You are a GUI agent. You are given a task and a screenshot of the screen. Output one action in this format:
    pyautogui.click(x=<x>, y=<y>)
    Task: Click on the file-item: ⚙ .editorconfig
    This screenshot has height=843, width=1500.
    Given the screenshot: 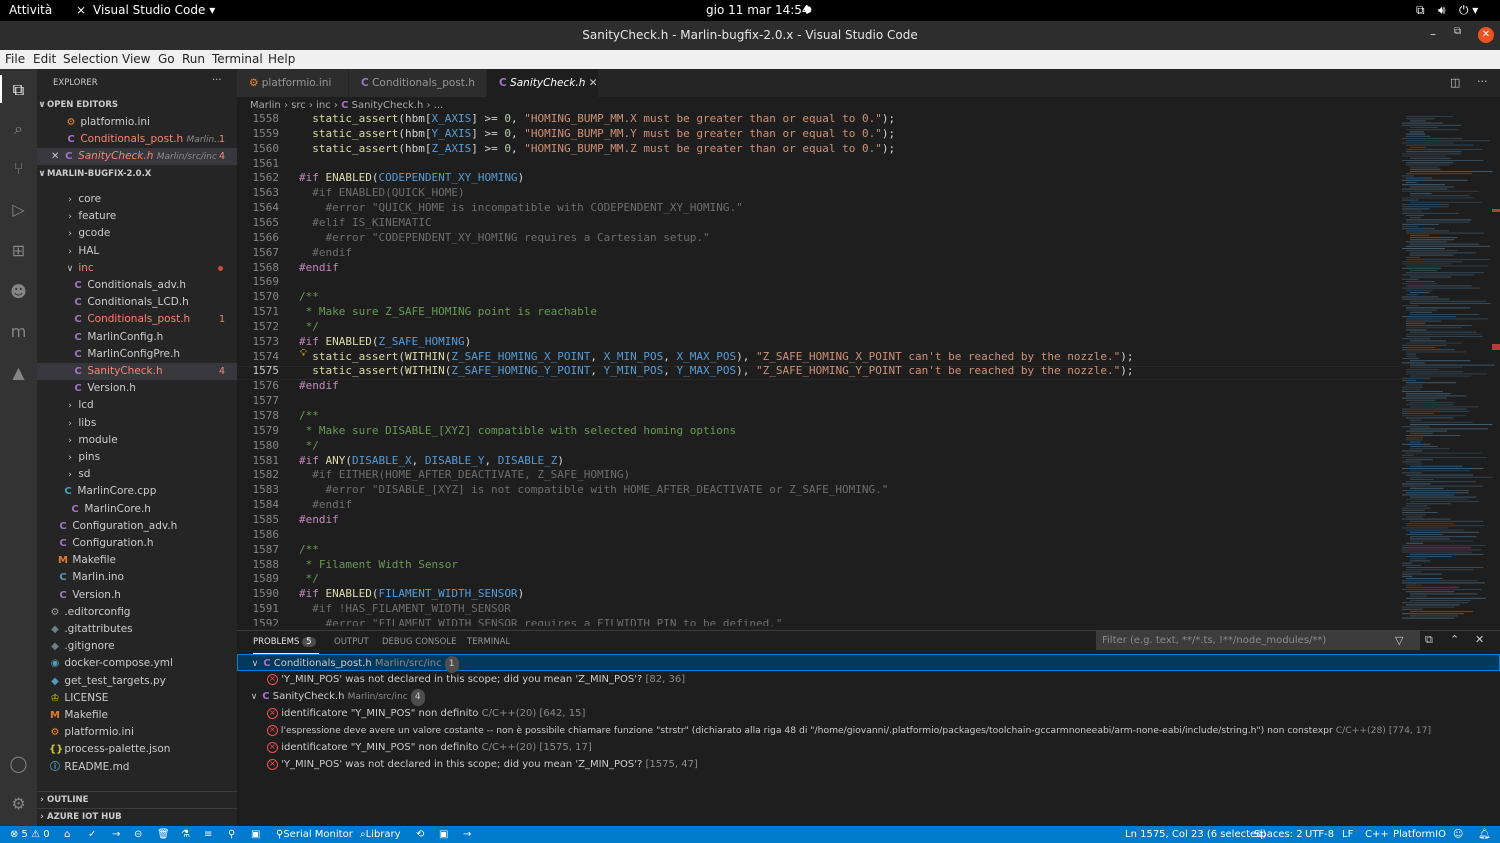 What is the action you would take?
    pyautogui.click(x=137, y=612)
    